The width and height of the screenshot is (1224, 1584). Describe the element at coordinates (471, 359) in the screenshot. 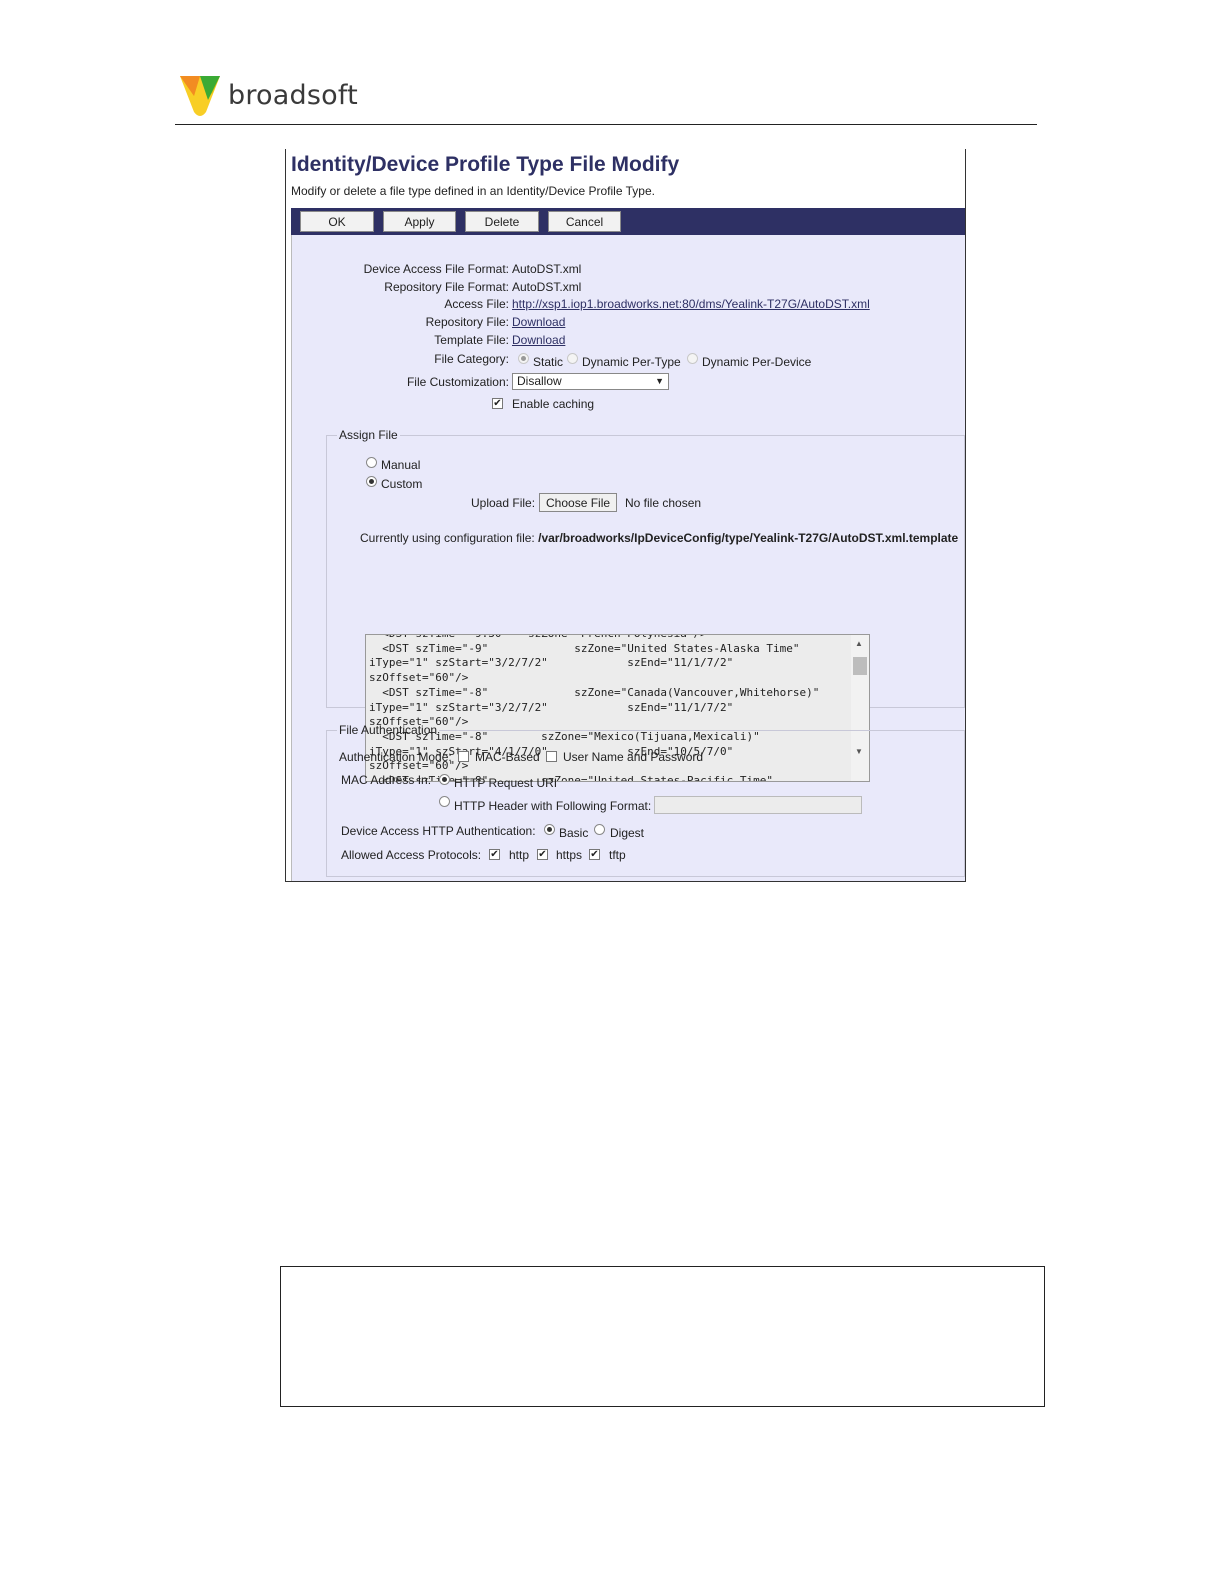

I see `file-category-label: File Category:` at that location.